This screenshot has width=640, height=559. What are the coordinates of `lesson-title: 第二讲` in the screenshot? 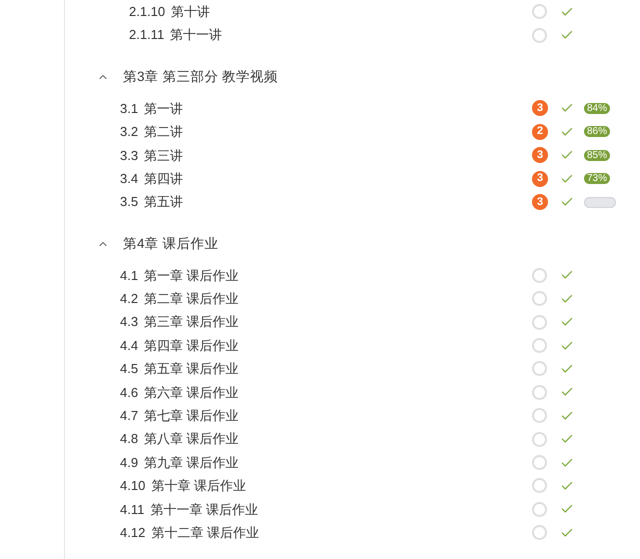 It's located at (164, 132).